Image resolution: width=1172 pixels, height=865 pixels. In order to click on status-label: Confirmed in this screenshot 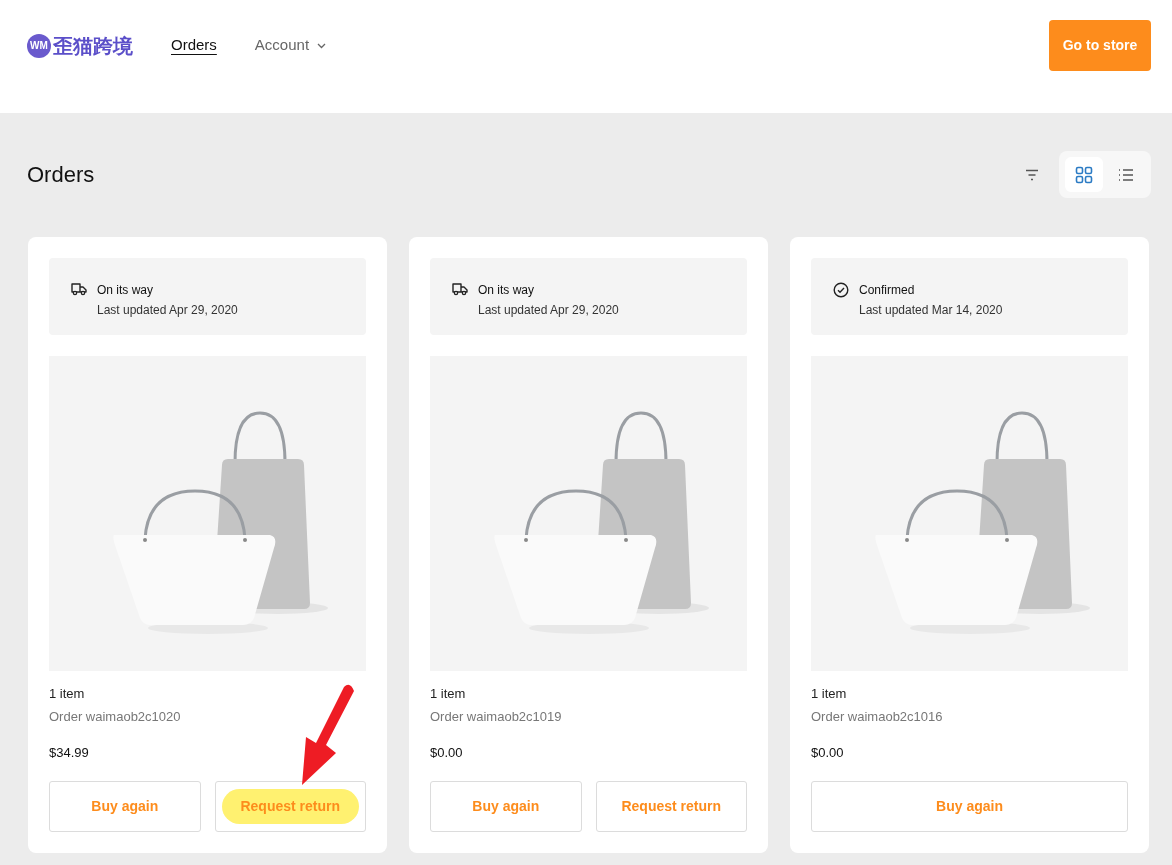, I will do `click(887, 290)`.